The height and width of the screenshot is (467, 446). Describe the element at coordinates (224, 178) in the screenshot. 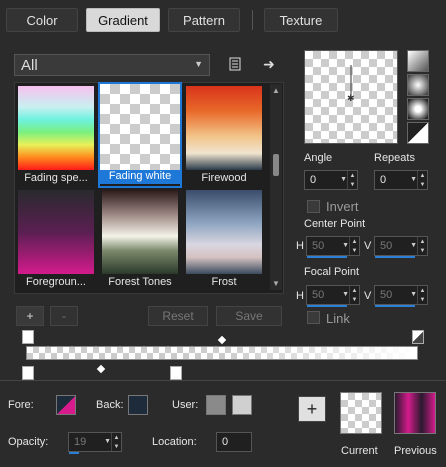

I see `gallery-item-label: Firewood` at that location.